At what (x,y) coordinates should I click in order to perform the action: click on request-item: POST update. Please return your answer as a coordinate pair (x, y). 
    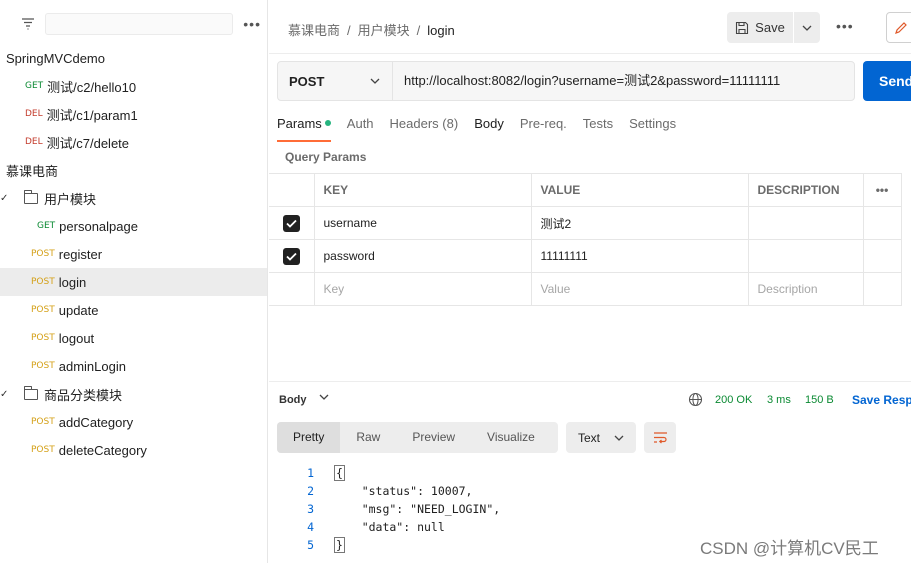
    Looking at the image, I should click on (133, 310).